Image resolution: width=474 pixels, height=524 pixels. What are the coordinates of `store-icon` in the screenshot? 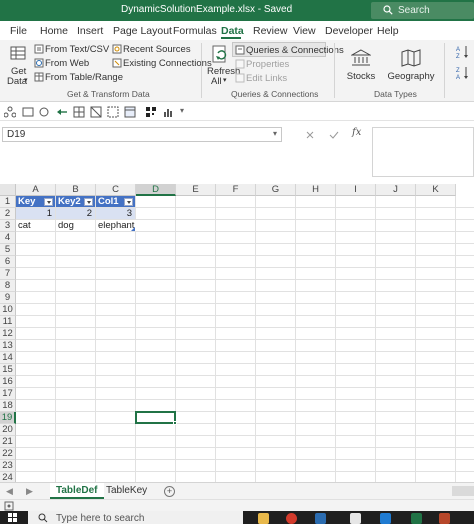 It's located at (355, 518).